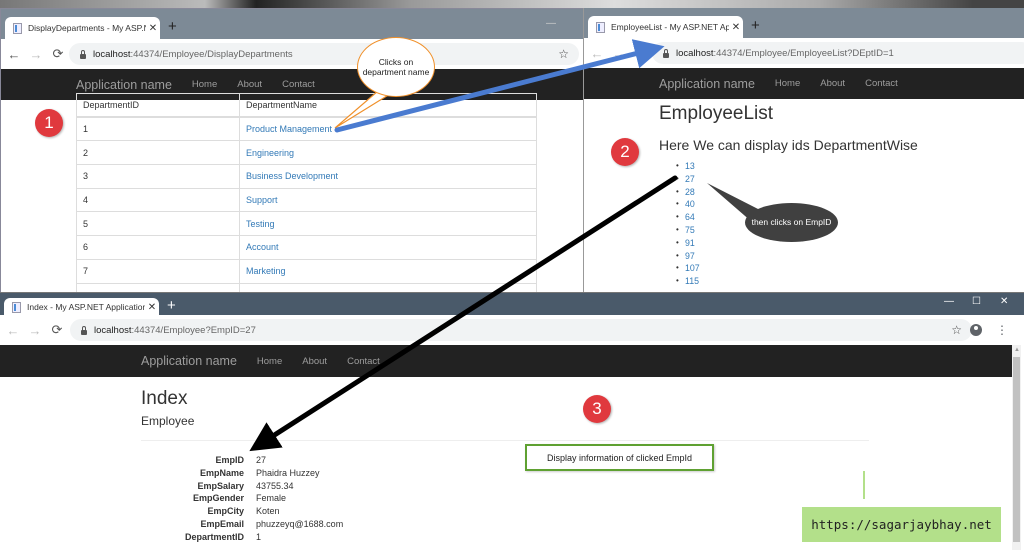 The width and height of the screenshot is (1024, 550). Describe the element at coordinates (1002, 330) in the screenshot. I see `menu-icon: ⋮` at that location.